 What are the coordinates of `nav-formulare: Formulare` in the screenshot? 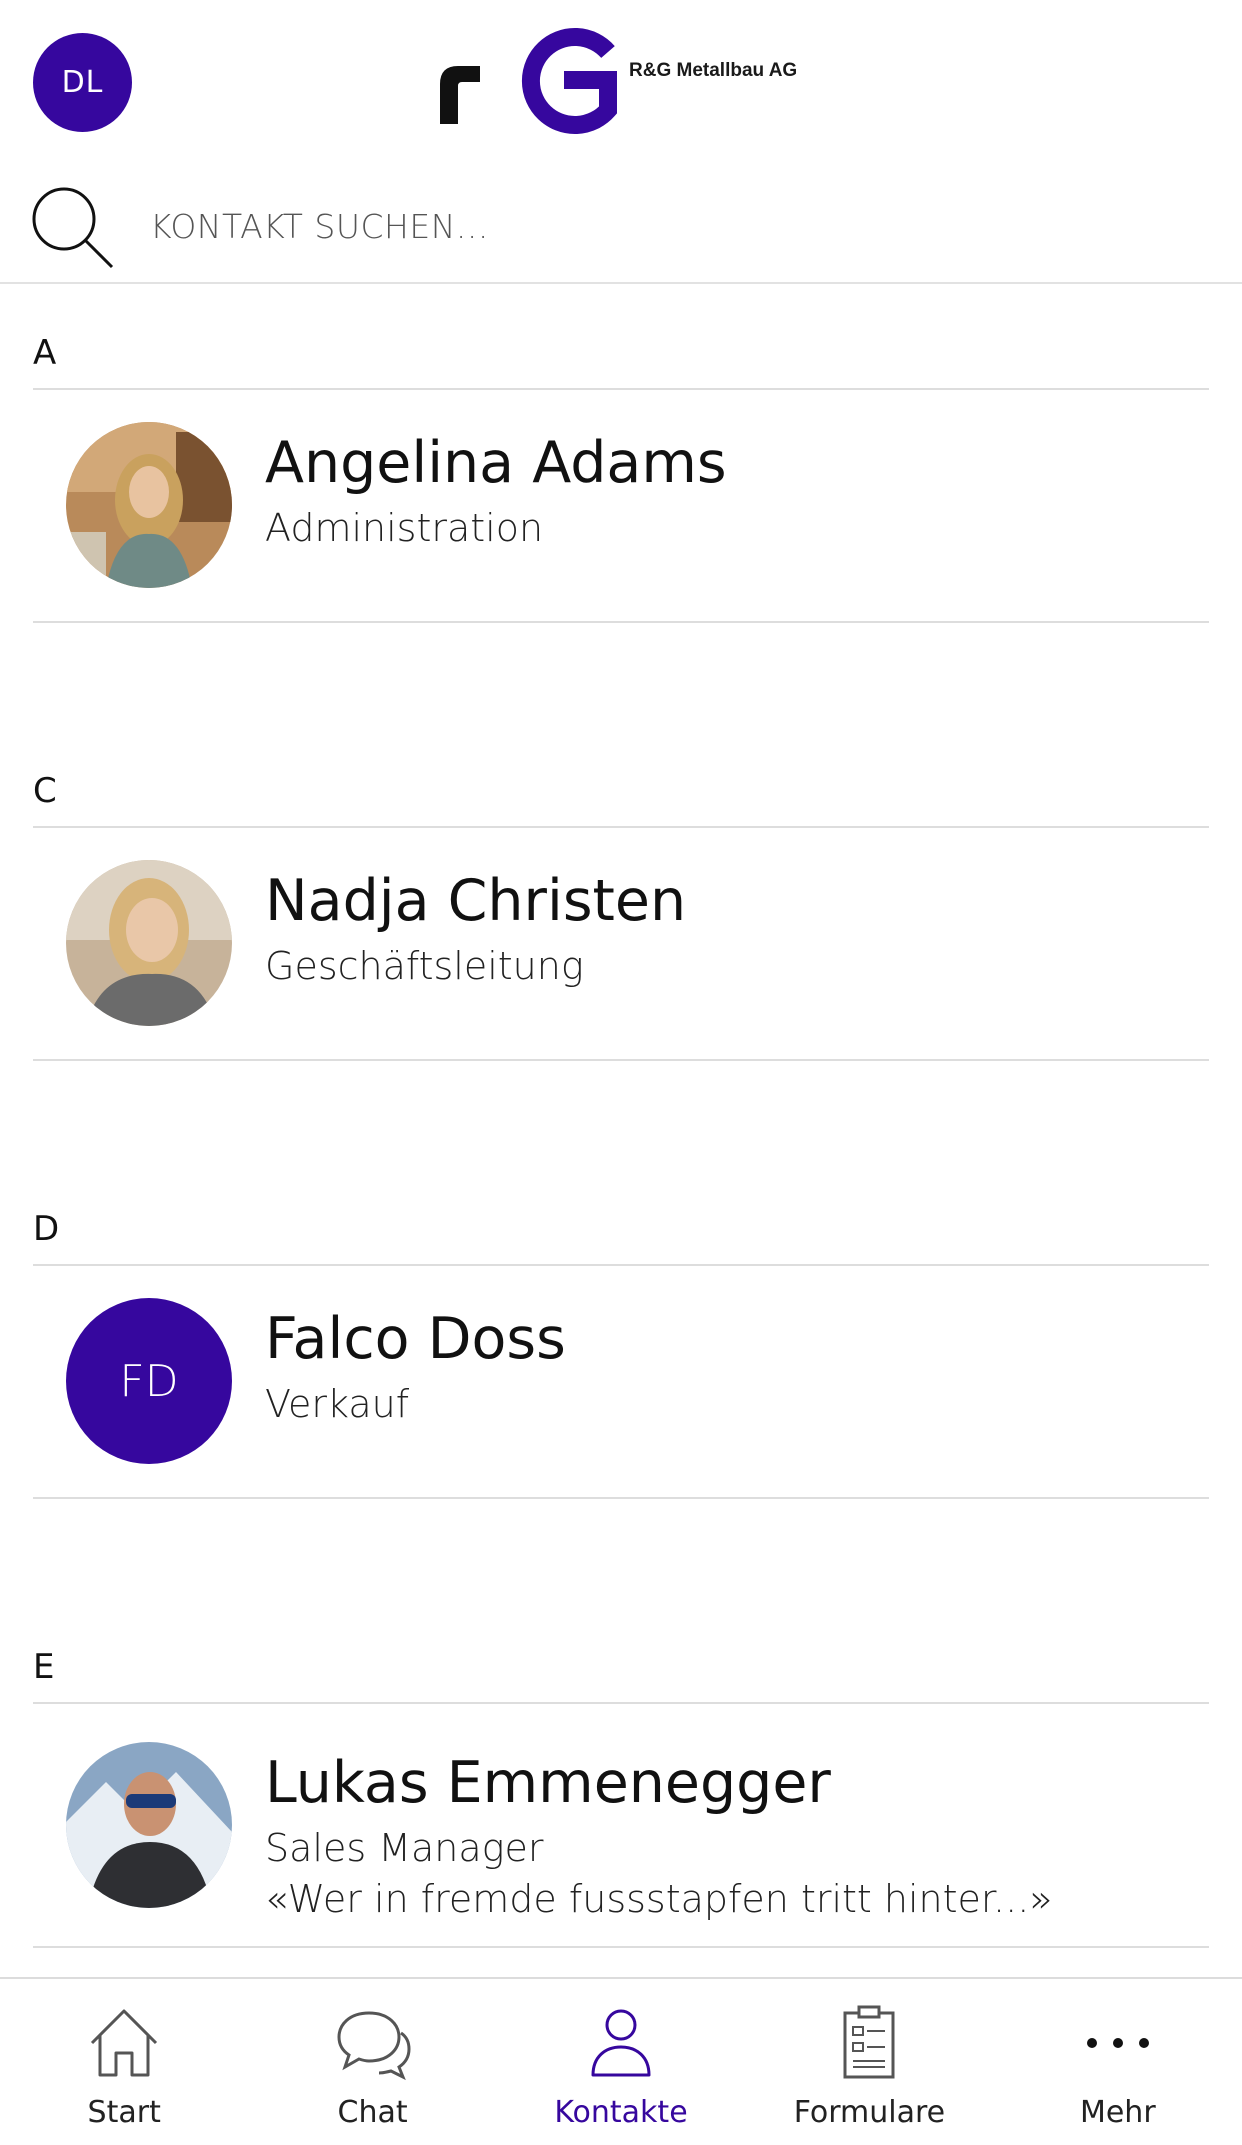 It's located at (869, 2062).